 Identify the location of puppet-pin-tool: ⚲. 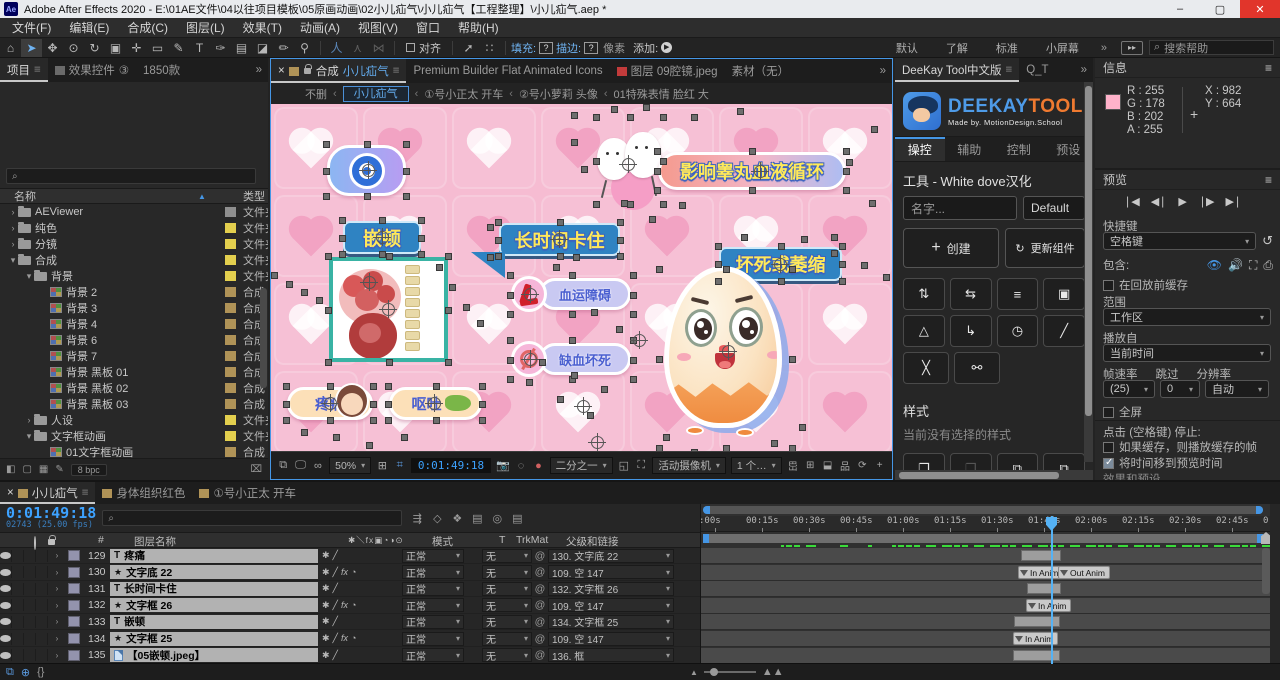
(304, 48).